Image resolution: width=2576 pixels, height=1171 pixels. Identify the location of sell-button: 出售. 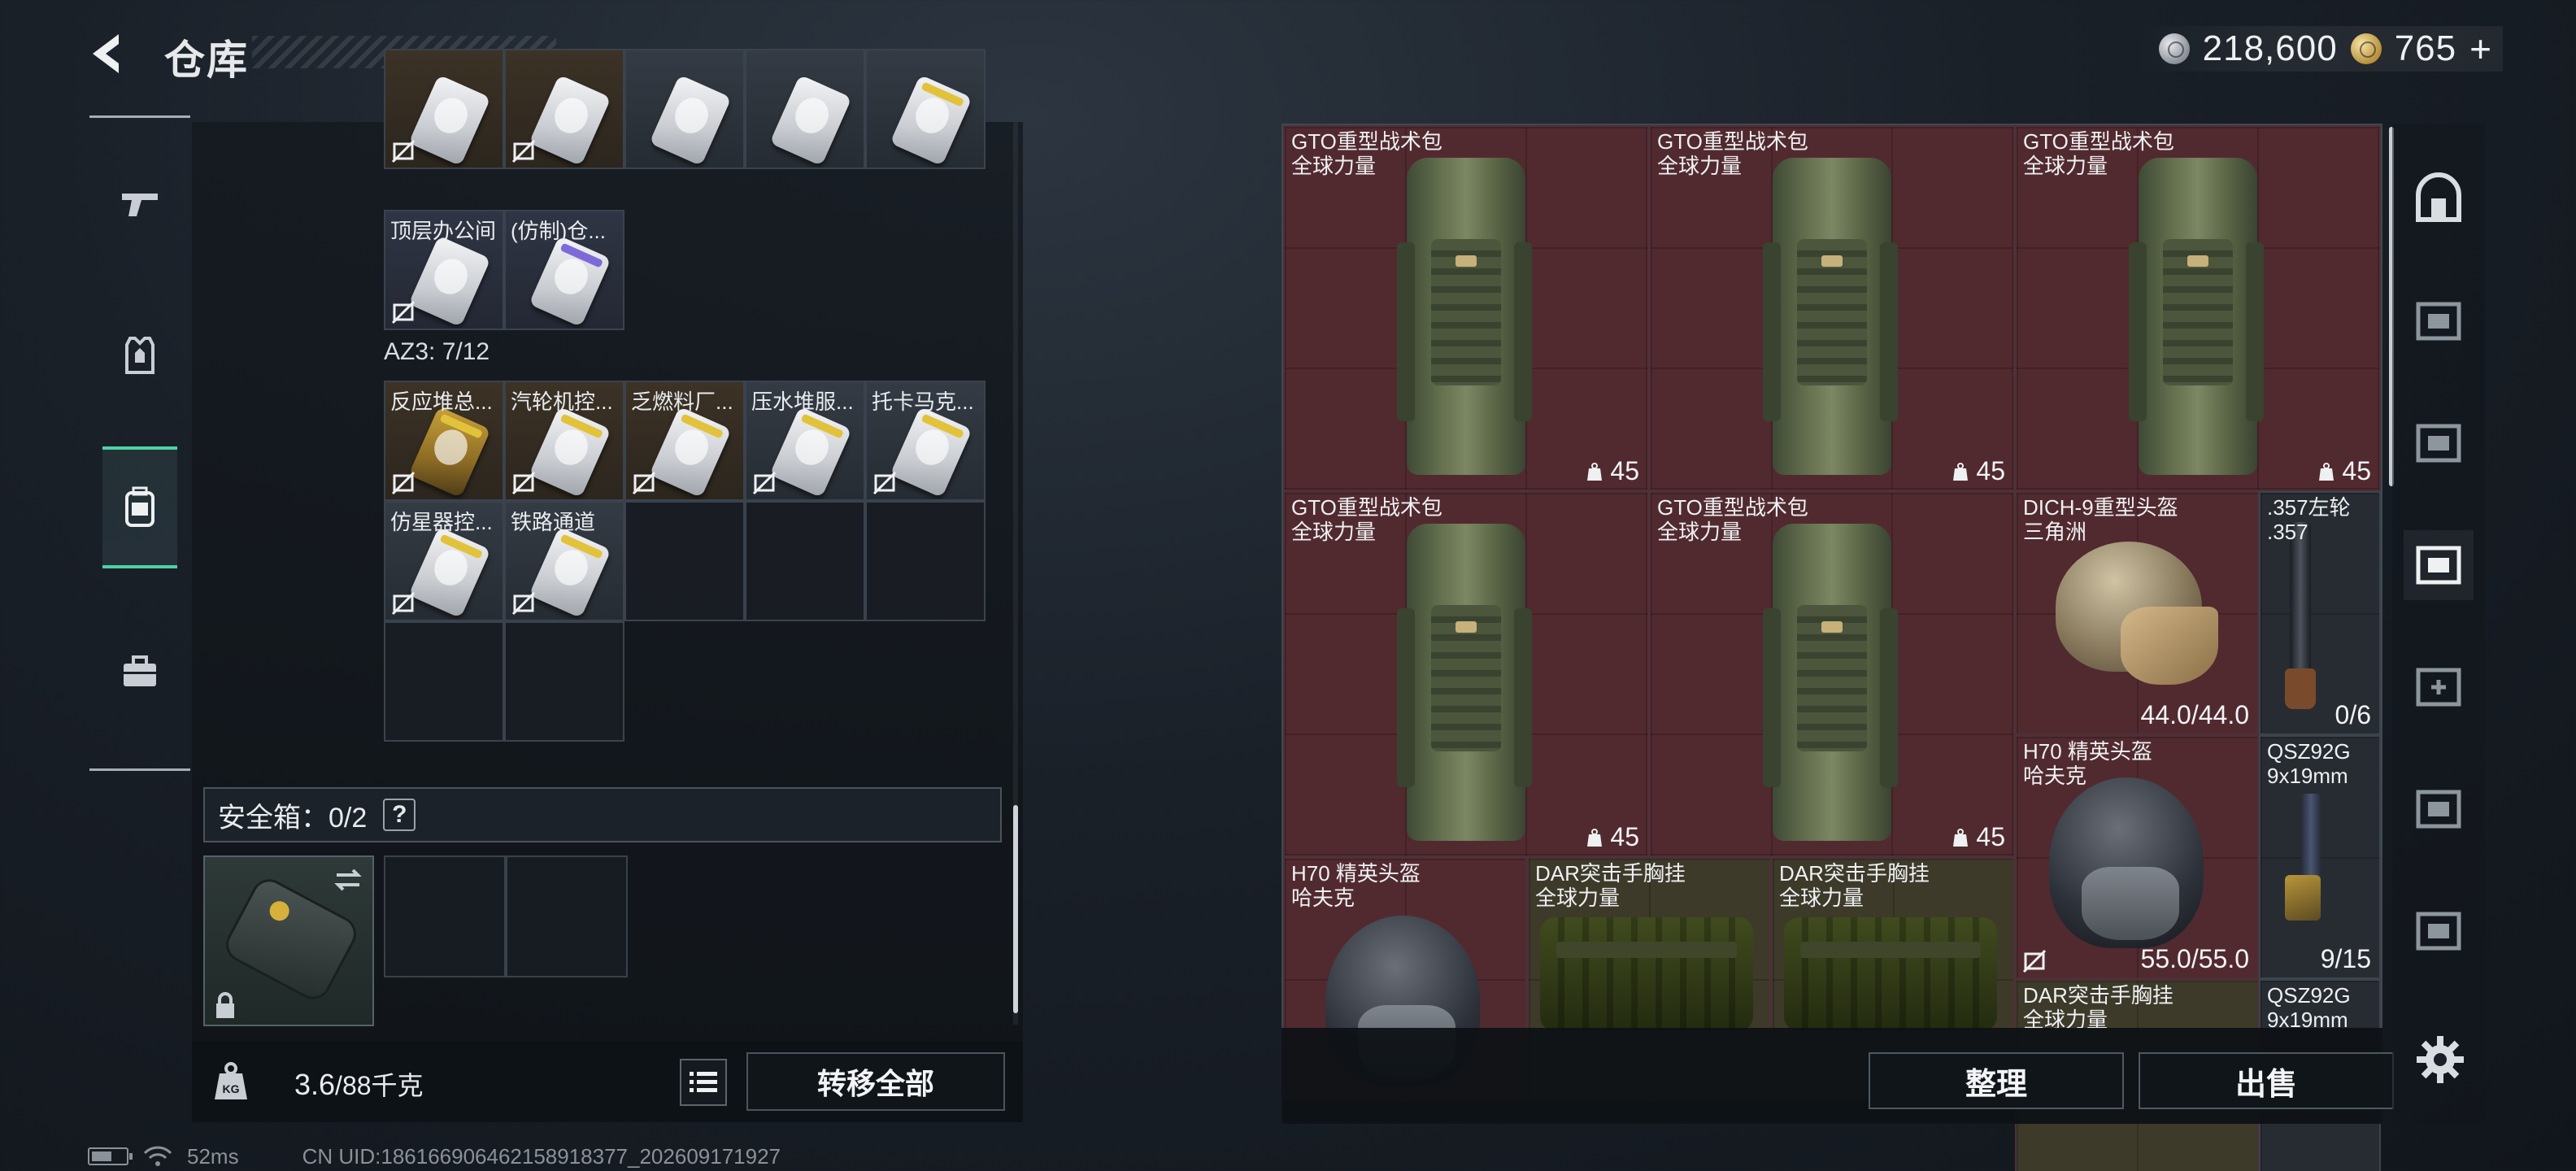
(2267, 1080).